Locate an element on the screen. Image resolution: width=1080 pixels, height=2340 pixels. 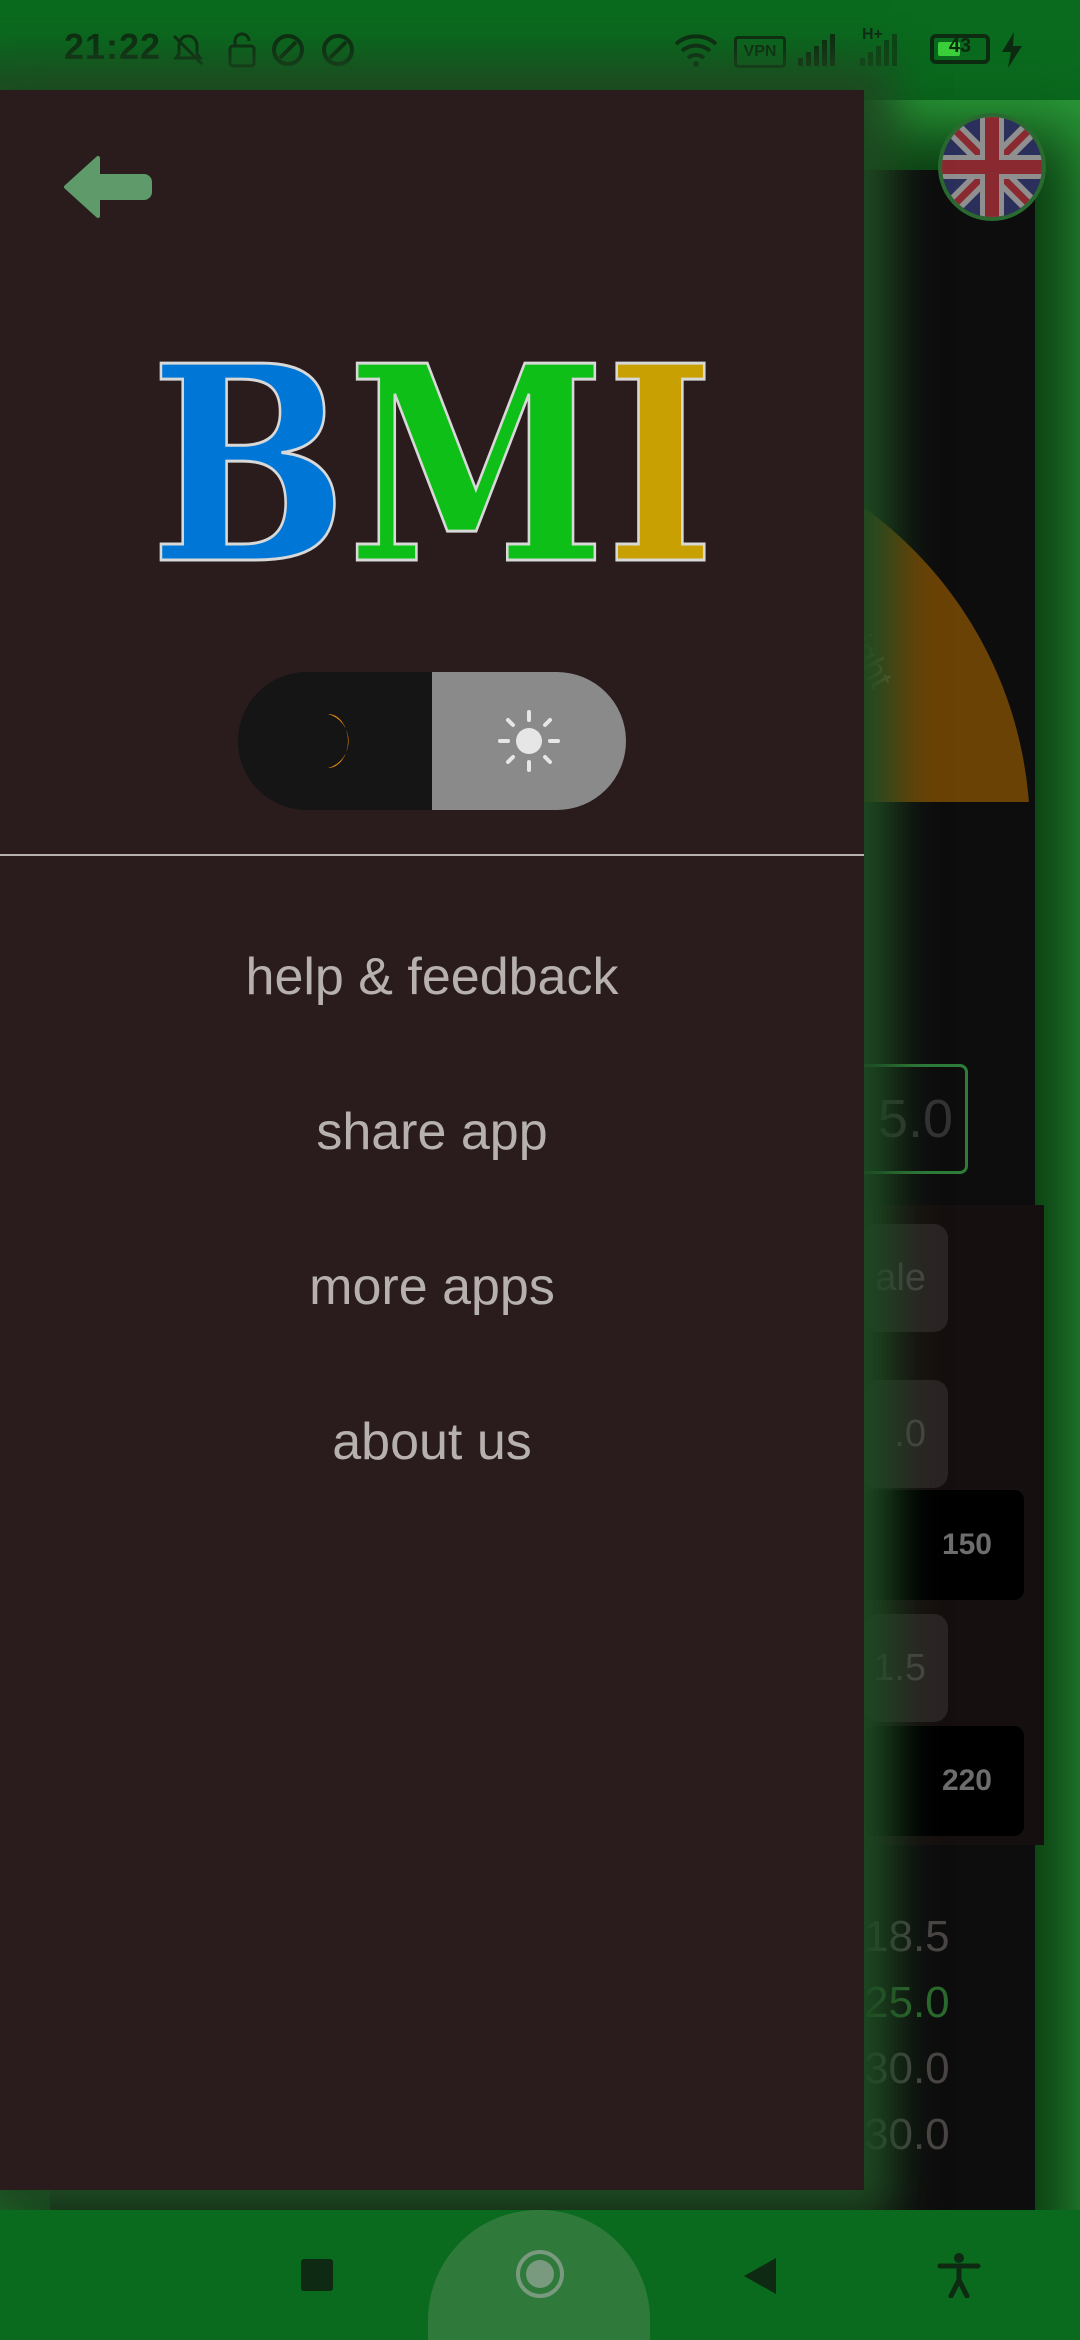
back-arrow-icon is located at coordinates (107, 187).